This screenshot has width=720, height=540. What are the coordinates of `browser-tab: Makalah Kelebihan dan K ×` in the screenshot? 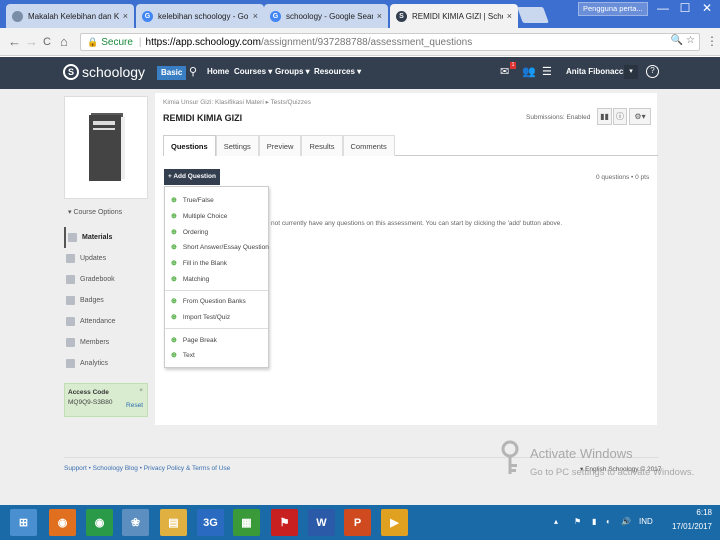 It's located at (70, 16).